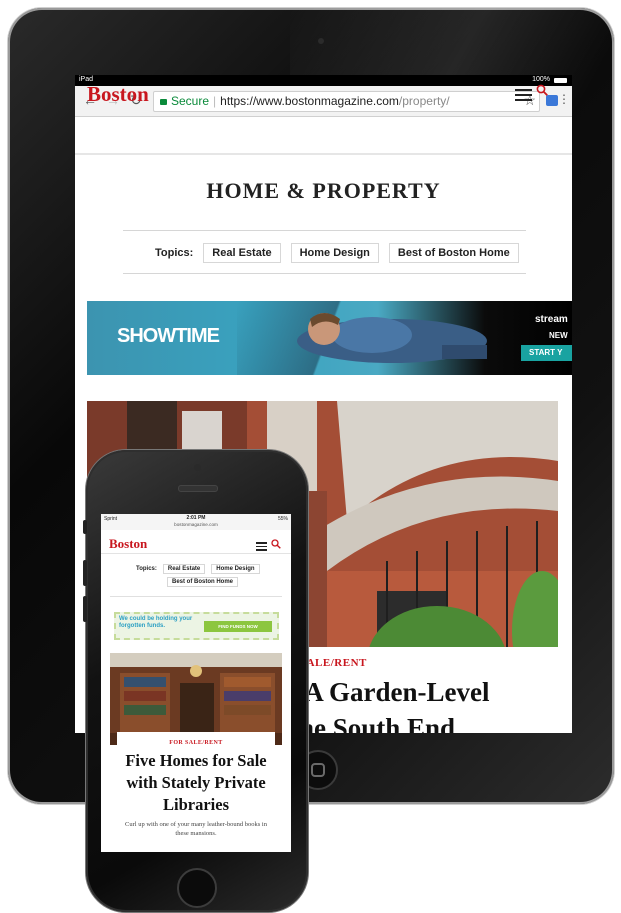 The height and width of the screenshot is (913, 621). Describe the element at coordinates (552, 100) in the screenshot. I see `extension-icon` at that location.